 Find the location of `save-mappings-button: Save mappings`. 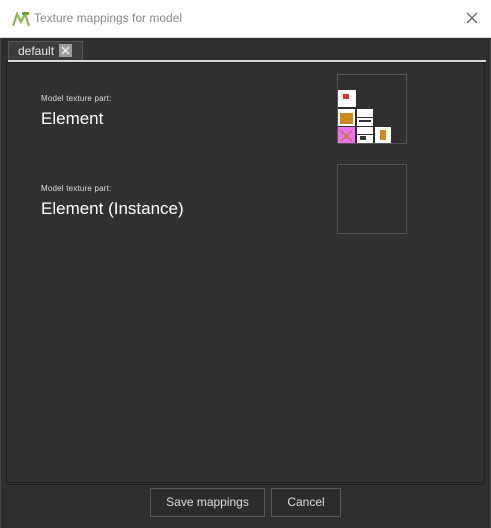

save-mappings-button: Save mappings is located at coordinates (207, 502).